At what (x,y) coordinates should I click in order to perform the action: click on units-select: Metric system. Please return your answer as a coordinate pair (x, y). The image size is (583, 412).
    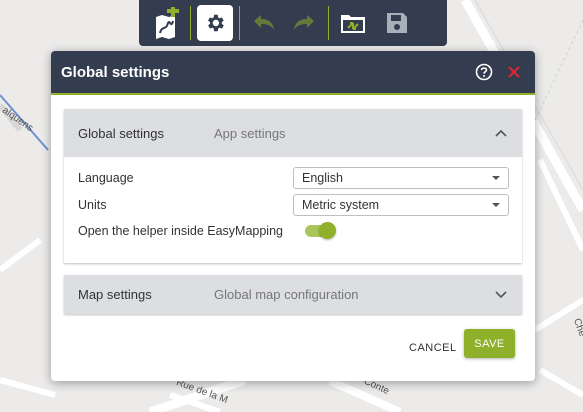
    Looking at the image, I should click on (401, 205).